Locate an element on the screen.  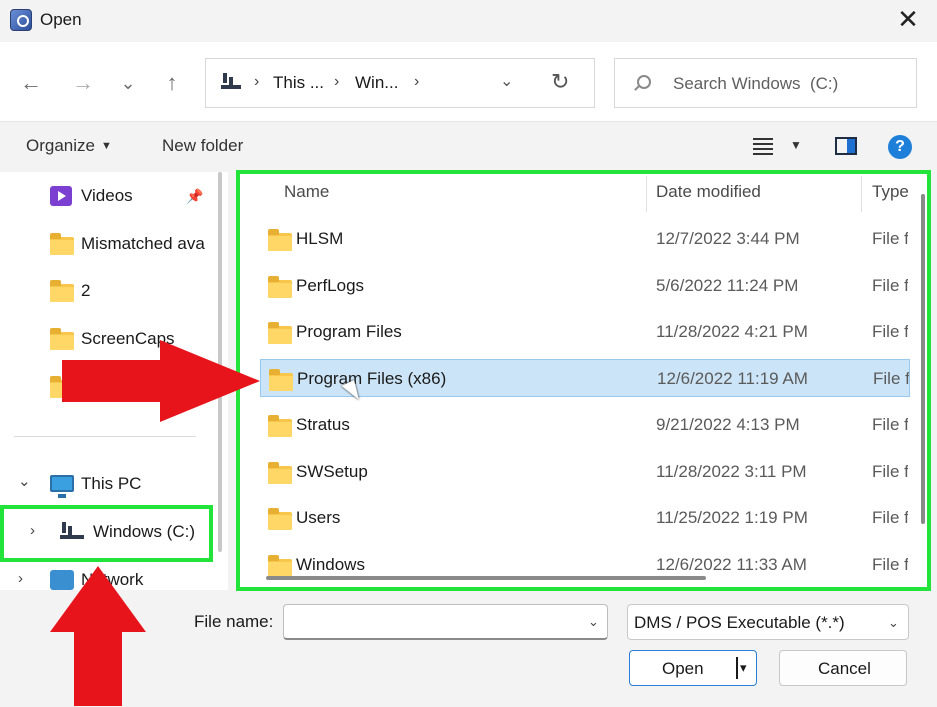
organize-label: Organize is located at coordinates (60, 145).